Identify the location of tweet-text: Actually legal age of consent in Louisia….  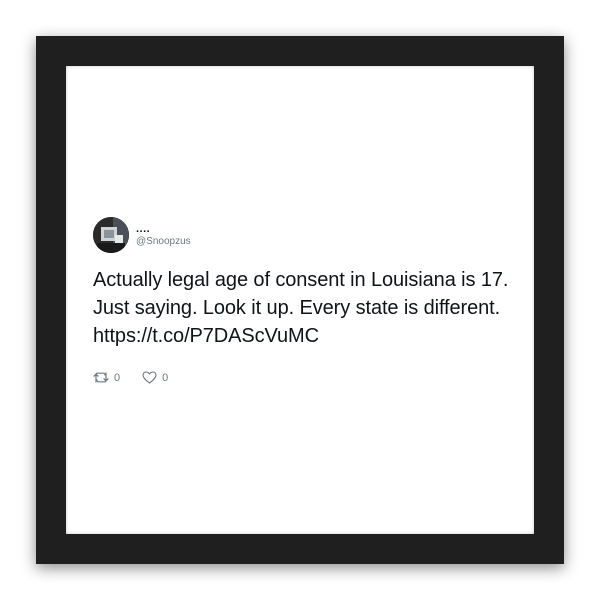
(301, 308).